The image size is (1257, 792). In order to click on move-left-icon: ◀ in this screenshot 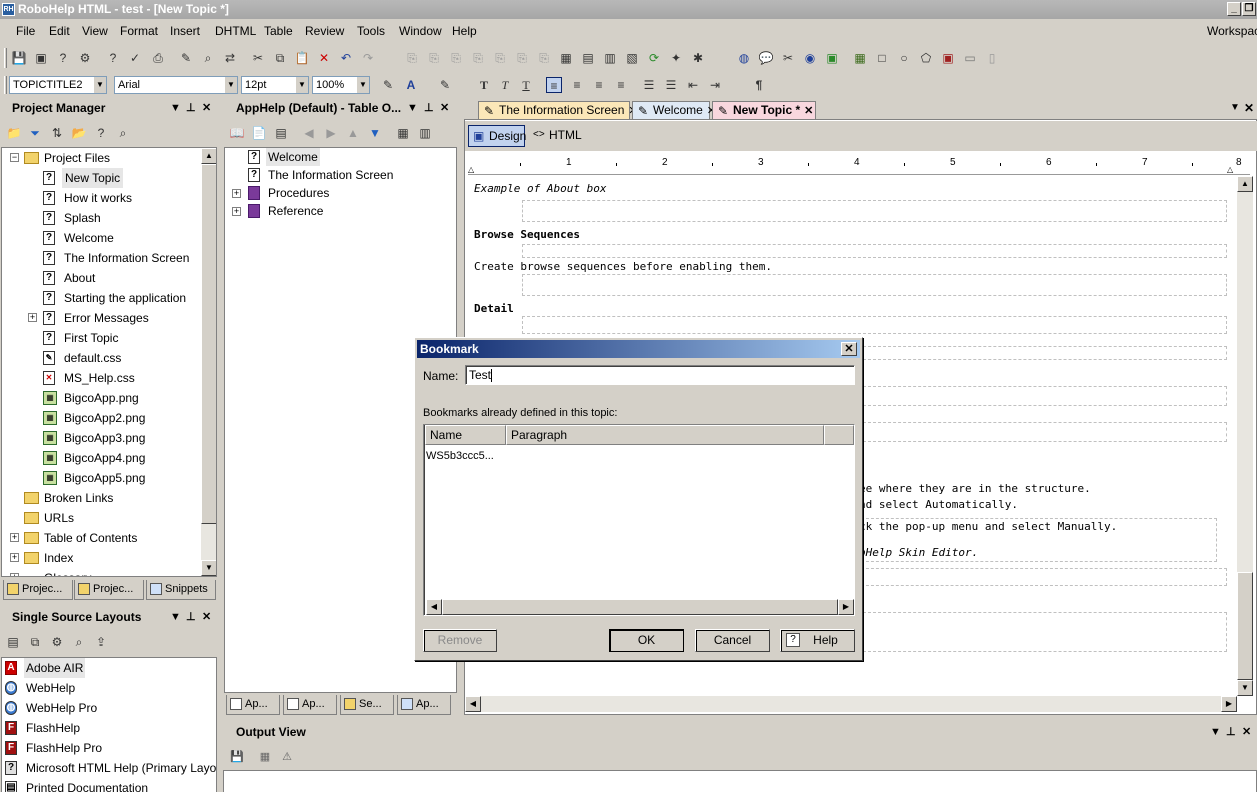, I will do `click(309, 133)`.